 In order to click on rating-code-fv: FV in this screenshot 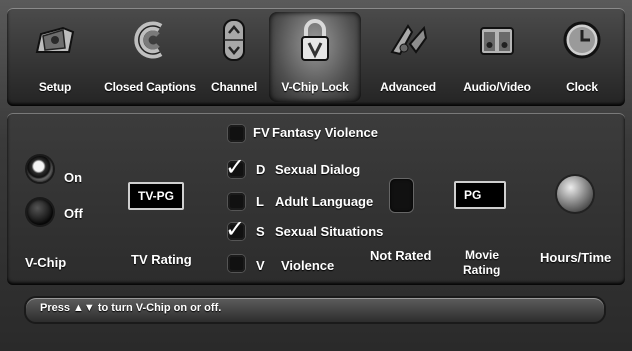, I will do `click(261, 132)`.